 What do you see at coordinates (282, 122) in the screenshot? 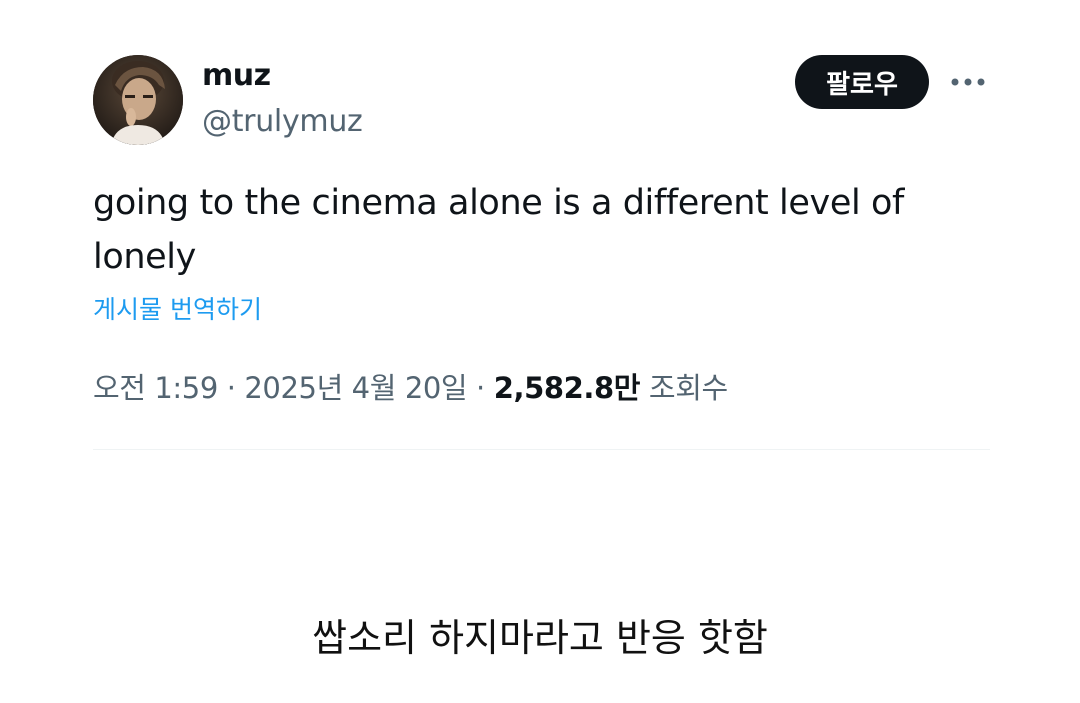
I see `user-handle: @trulymuz` at bounding box center [282, 122].